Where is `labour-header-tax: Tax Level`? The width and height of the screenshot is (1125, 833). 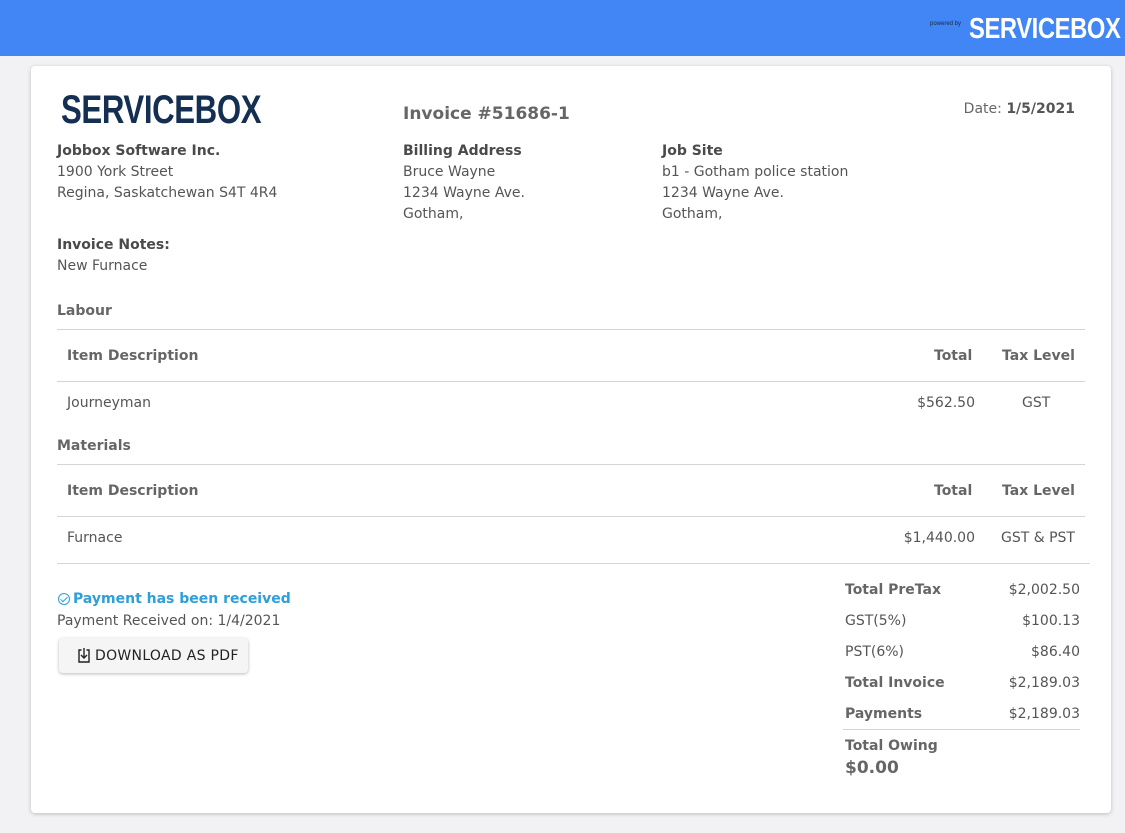 labour-header-tax: Tax Level is located at coordinates (1038, 356).